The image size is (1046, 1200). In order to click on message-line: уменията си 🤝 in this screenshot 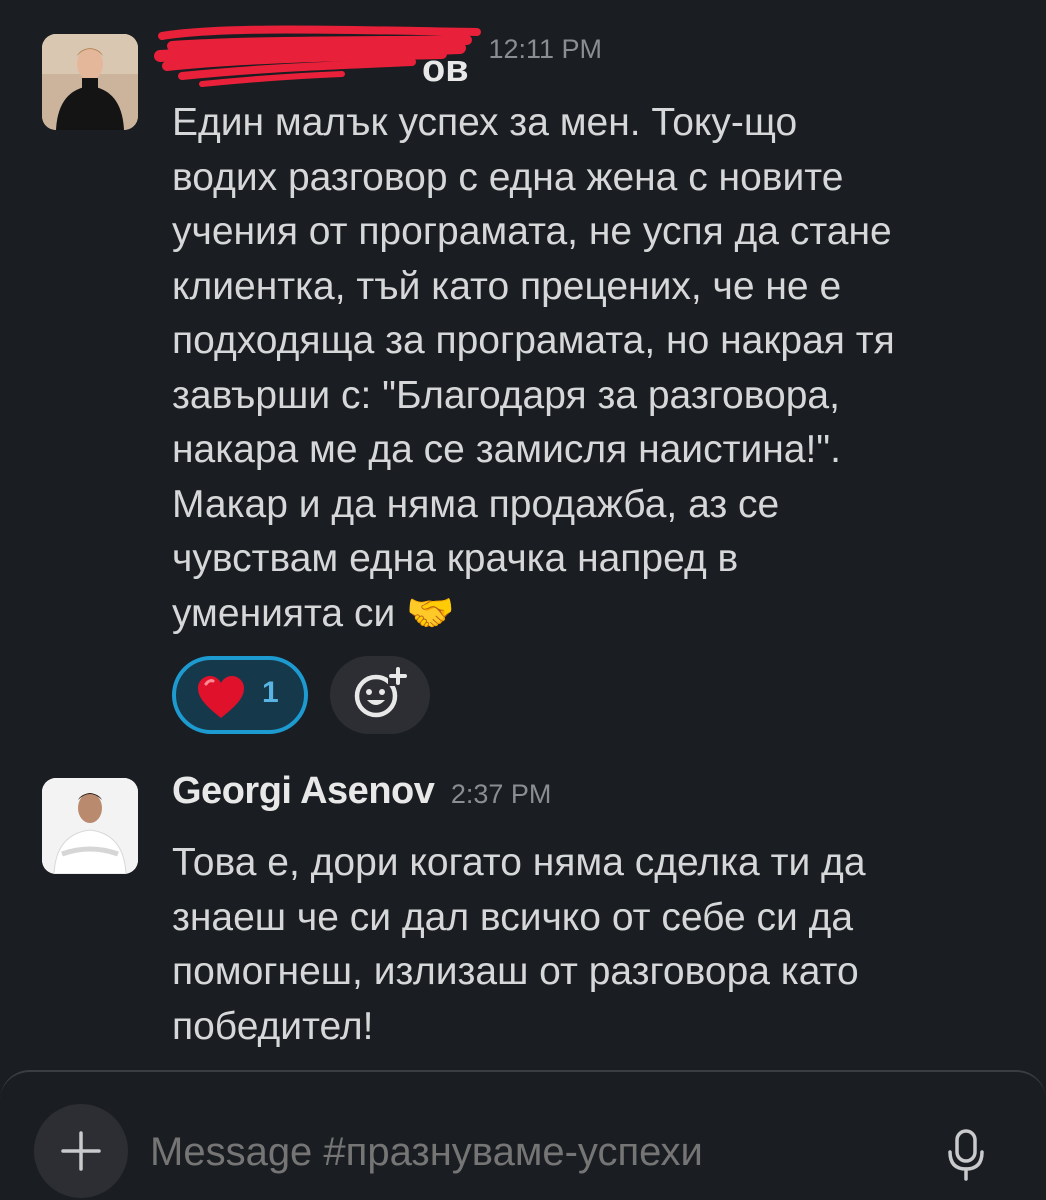, I will do `click(313, 613)`.